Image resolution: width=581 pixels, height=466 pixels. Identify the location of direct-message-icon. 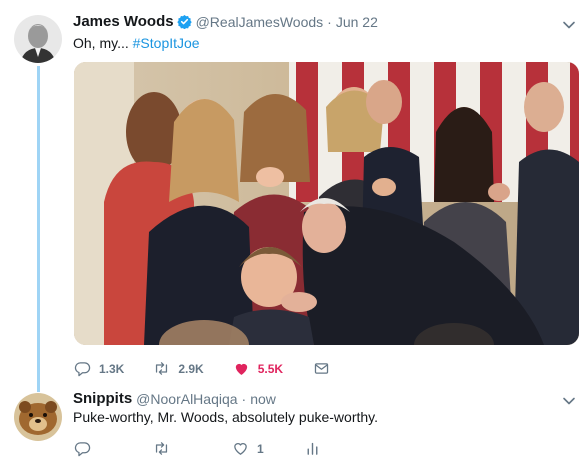
(321, 368).